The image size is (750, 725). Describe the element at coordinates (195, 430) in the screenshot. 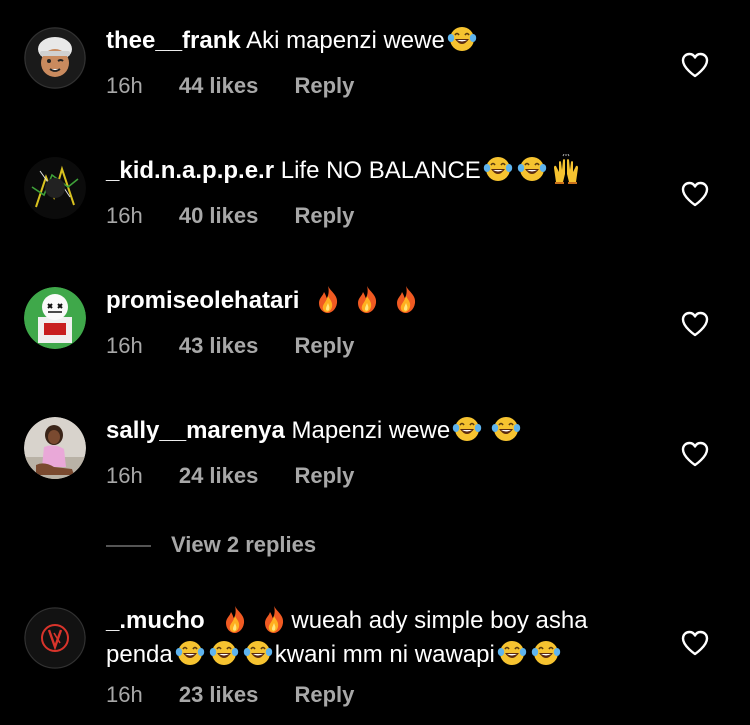

I see `username: sally__marenya` at that location.